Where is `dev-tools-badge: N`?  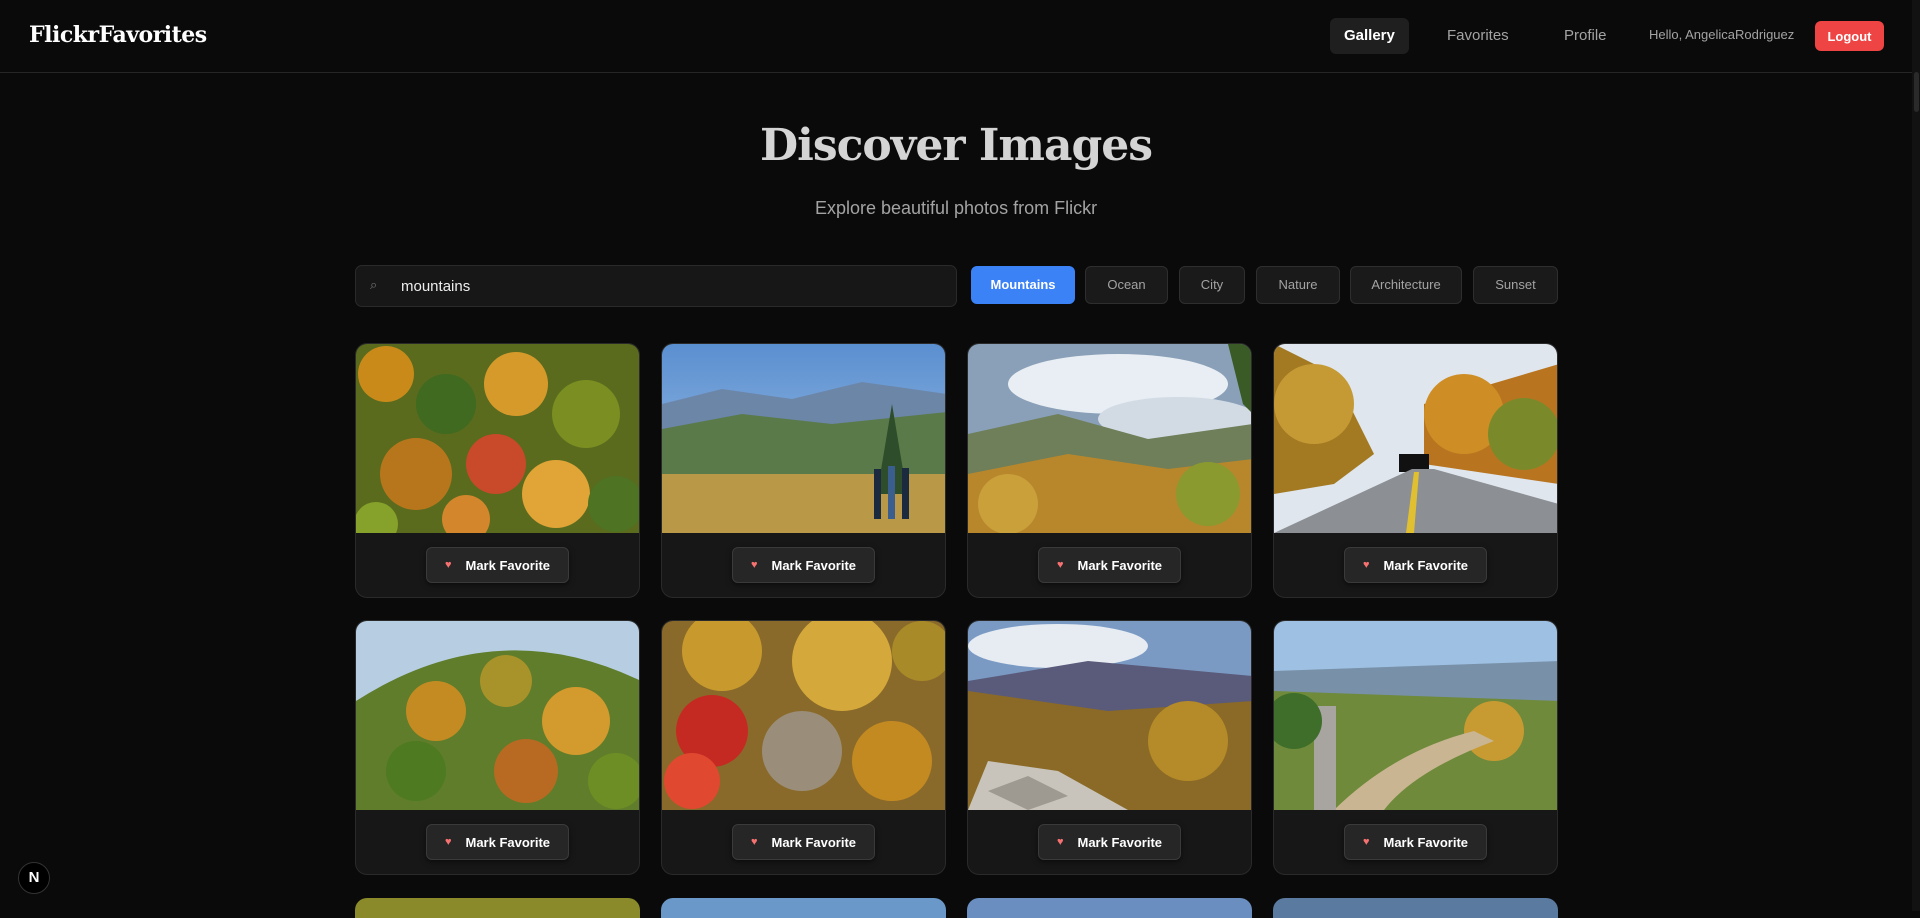
dev-tools-badge: N is located at coordinates (34, 878).